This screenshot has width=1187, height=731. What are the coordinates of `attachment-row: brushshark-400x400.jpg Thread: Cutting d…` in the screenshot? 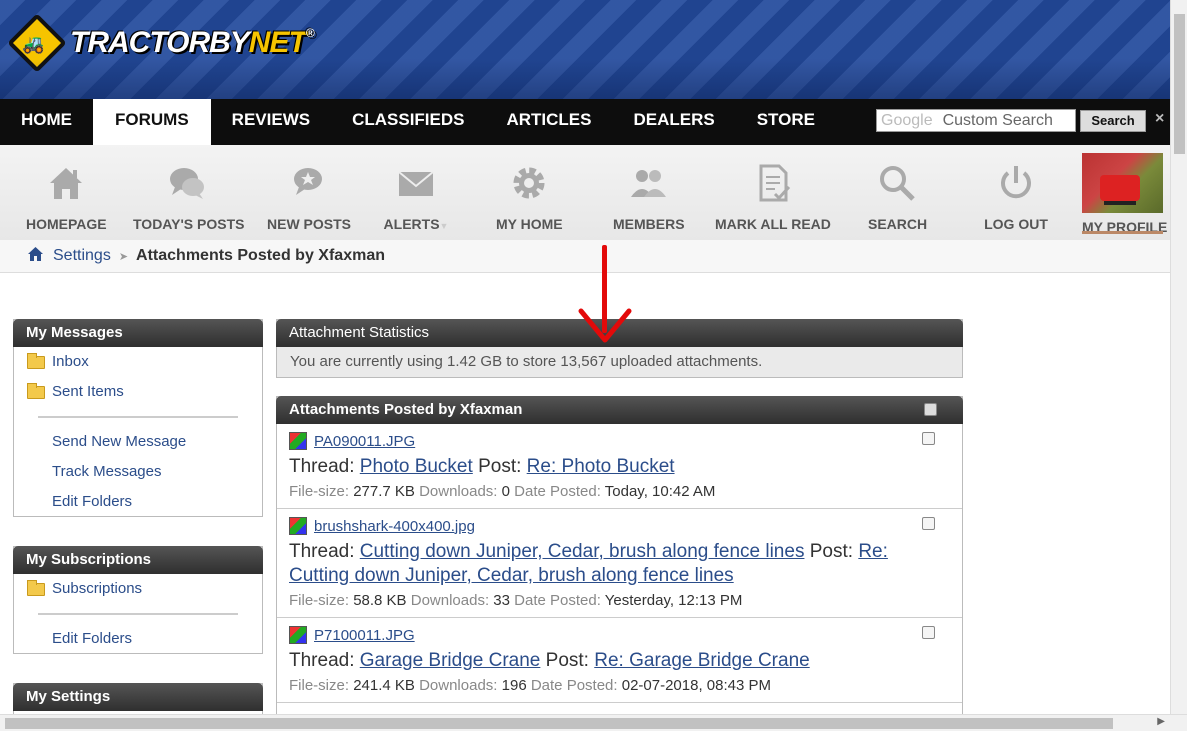 It's located at (619, 563).